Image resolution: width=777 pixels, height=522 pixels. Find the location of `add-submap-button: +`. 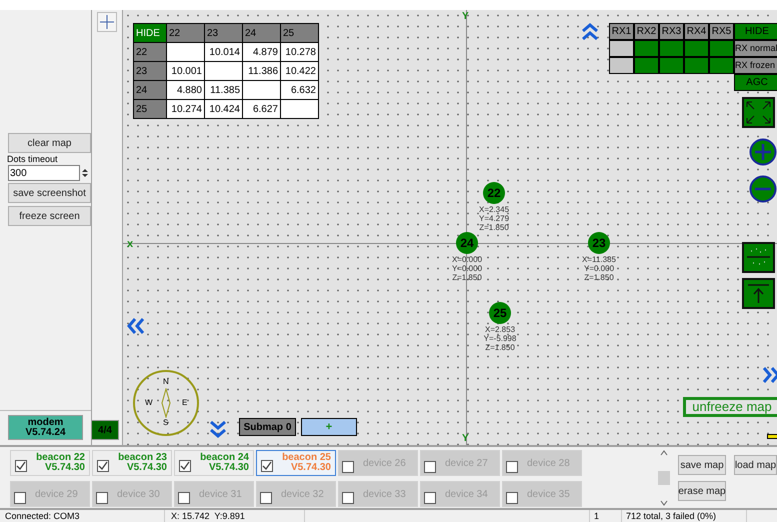

add-submap-button: + is located at coordinates (329, 427).